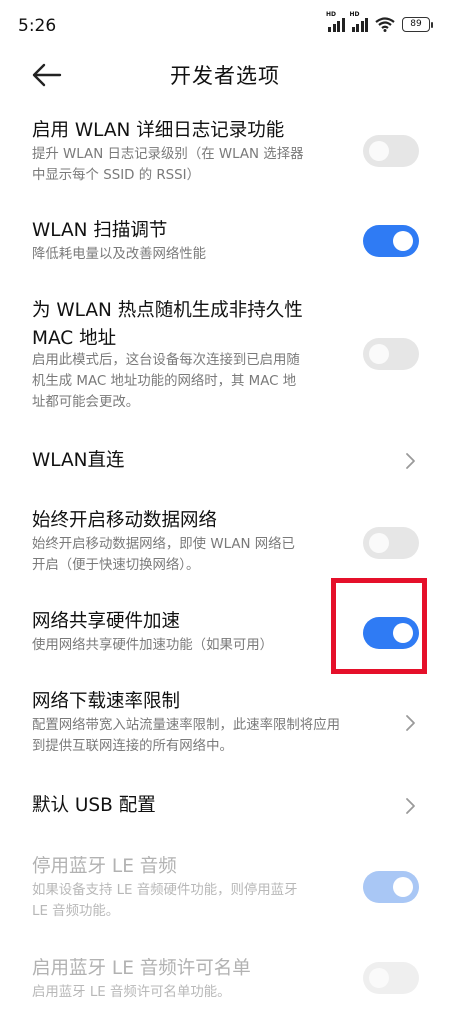  I want to click on setting-title: 启用蓝牙 LE 音频许可名单, so click(141, 968).